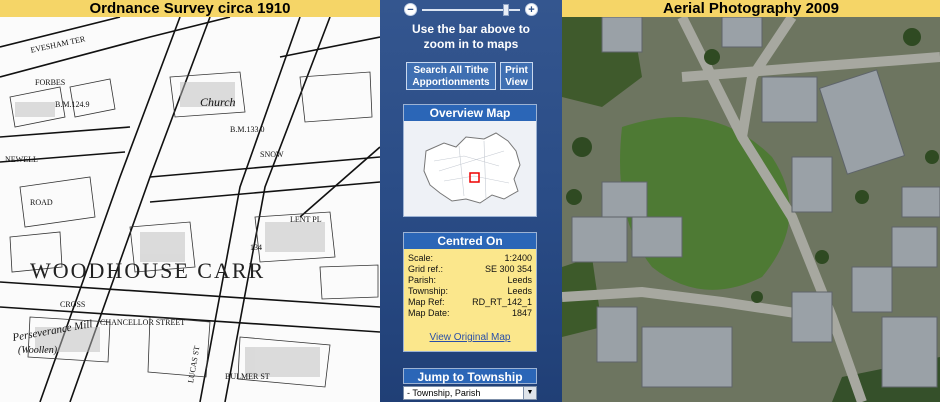  Describe the element at coordinates (516, 82) in the screenshot. I see `print-label-2: View` at that location.